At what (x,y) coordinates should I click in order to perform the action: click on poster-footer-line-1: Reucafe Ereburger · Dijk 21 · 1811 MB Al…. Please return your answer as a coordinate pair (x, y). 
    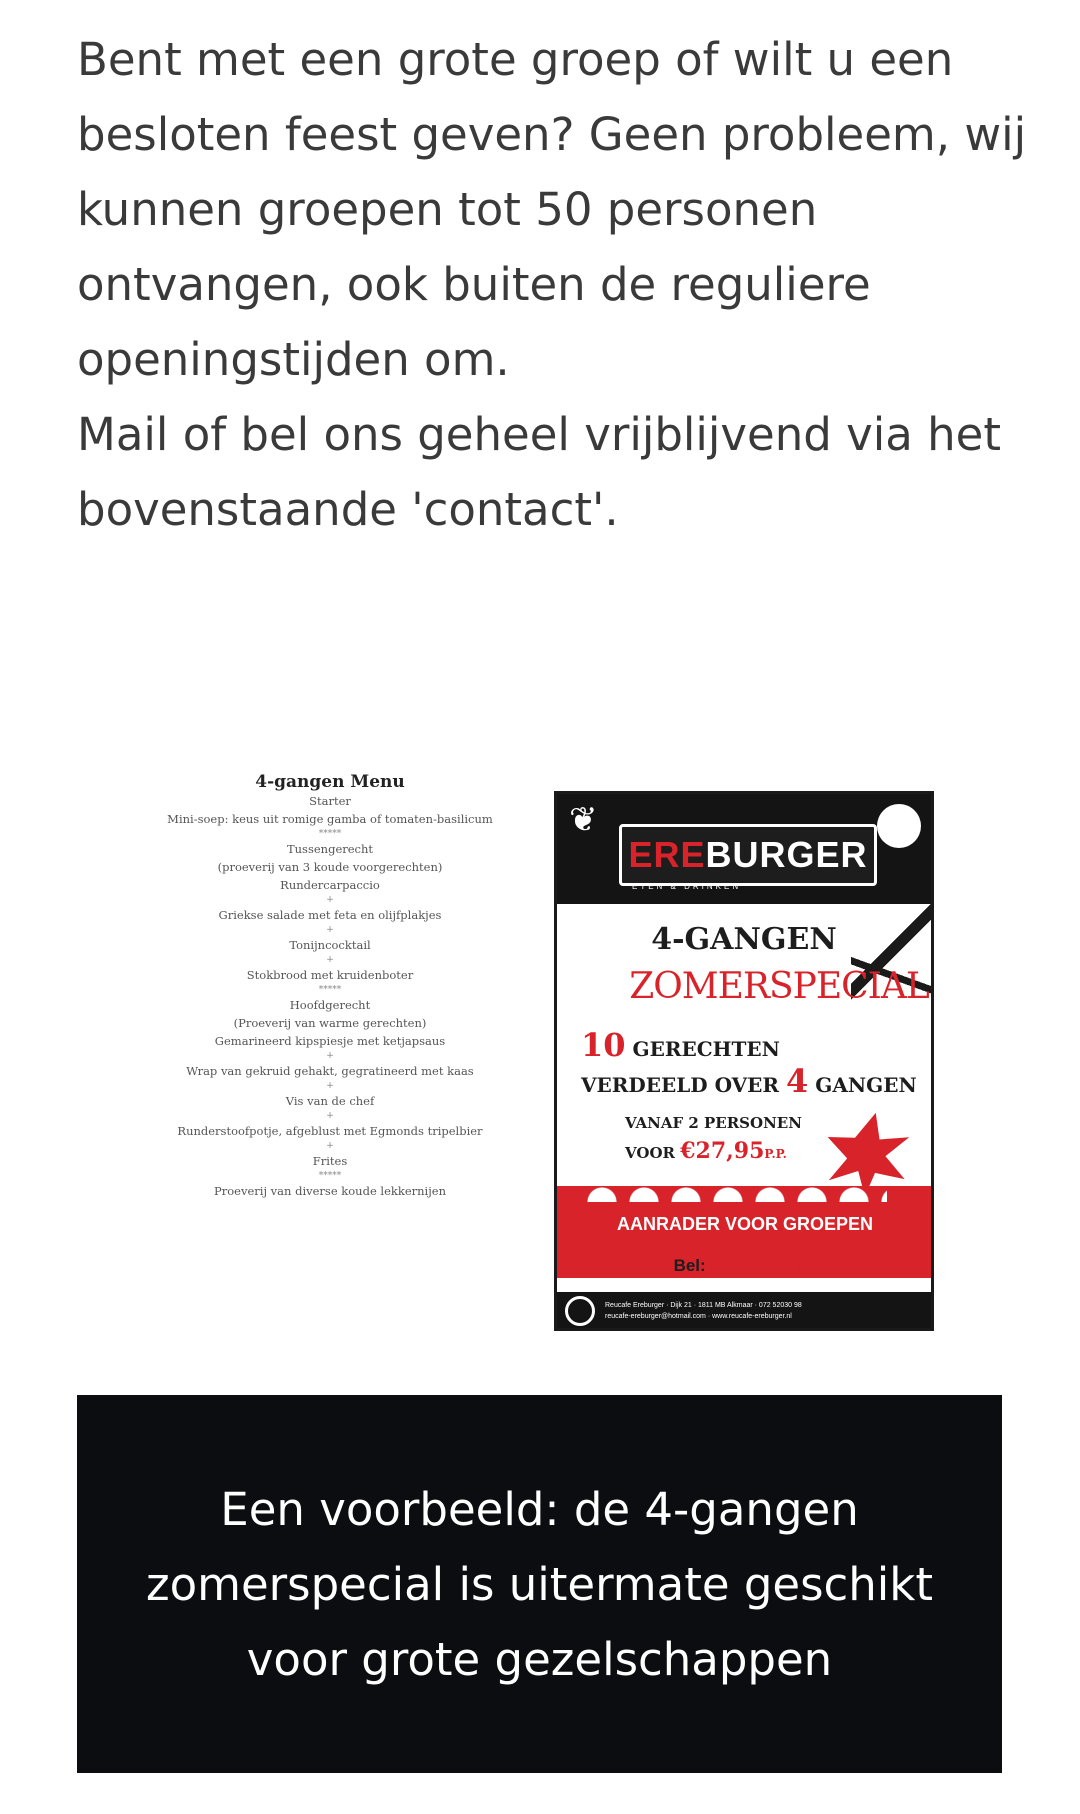
    Looking at the image, I should click on (703, 1305).